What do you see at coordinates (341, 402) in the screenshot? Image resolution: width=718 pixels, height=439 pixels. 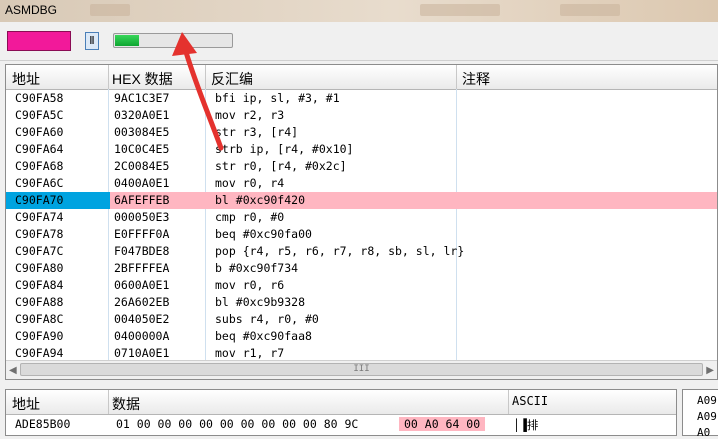 I see `dump-header: 地址 数据 ASCII` at bounding box center [341, 402].